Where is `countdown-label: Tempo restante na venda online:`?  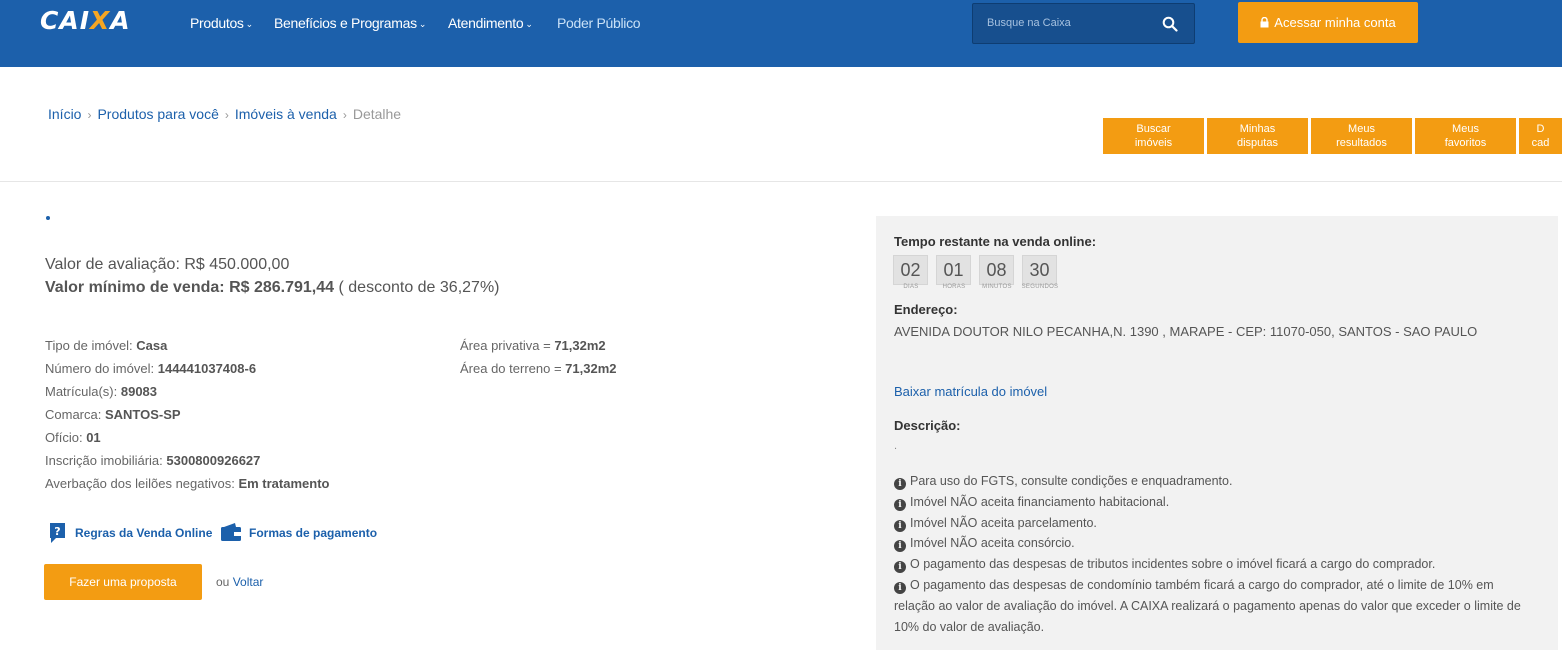 countdown-label: Tempo restante na venda online: is located at coordinates (995, 241).